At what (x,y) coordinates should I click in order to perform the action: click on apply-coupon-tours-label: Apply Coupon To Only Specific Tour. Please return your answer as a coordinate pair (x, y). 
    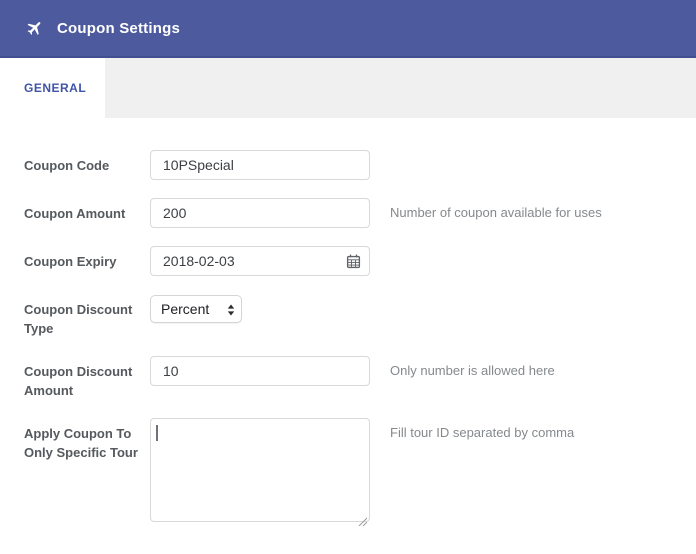
    Looking at the image, I should click on (81, 443).